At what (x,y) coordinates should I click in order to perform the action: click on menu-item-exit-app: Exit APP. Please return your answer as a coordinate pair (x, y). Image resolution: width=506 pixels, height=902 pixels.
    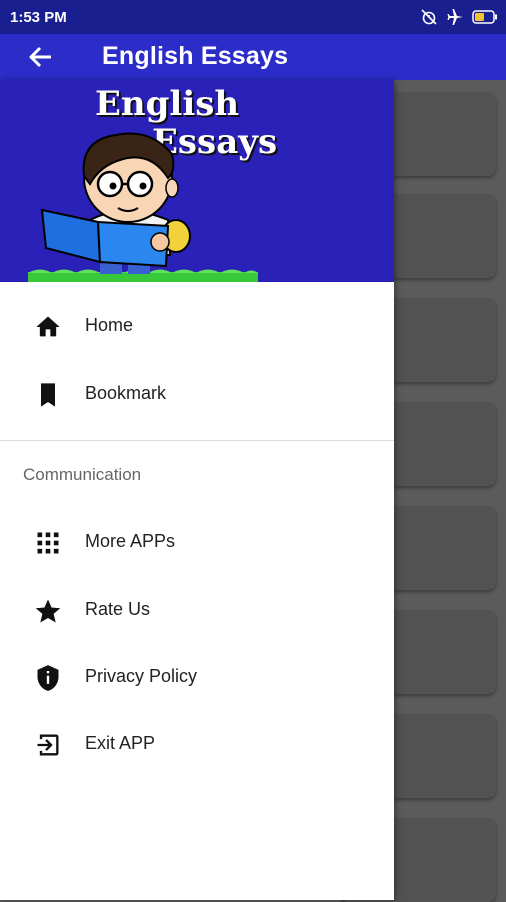
    Looking at the image, I should click on (197, 744).